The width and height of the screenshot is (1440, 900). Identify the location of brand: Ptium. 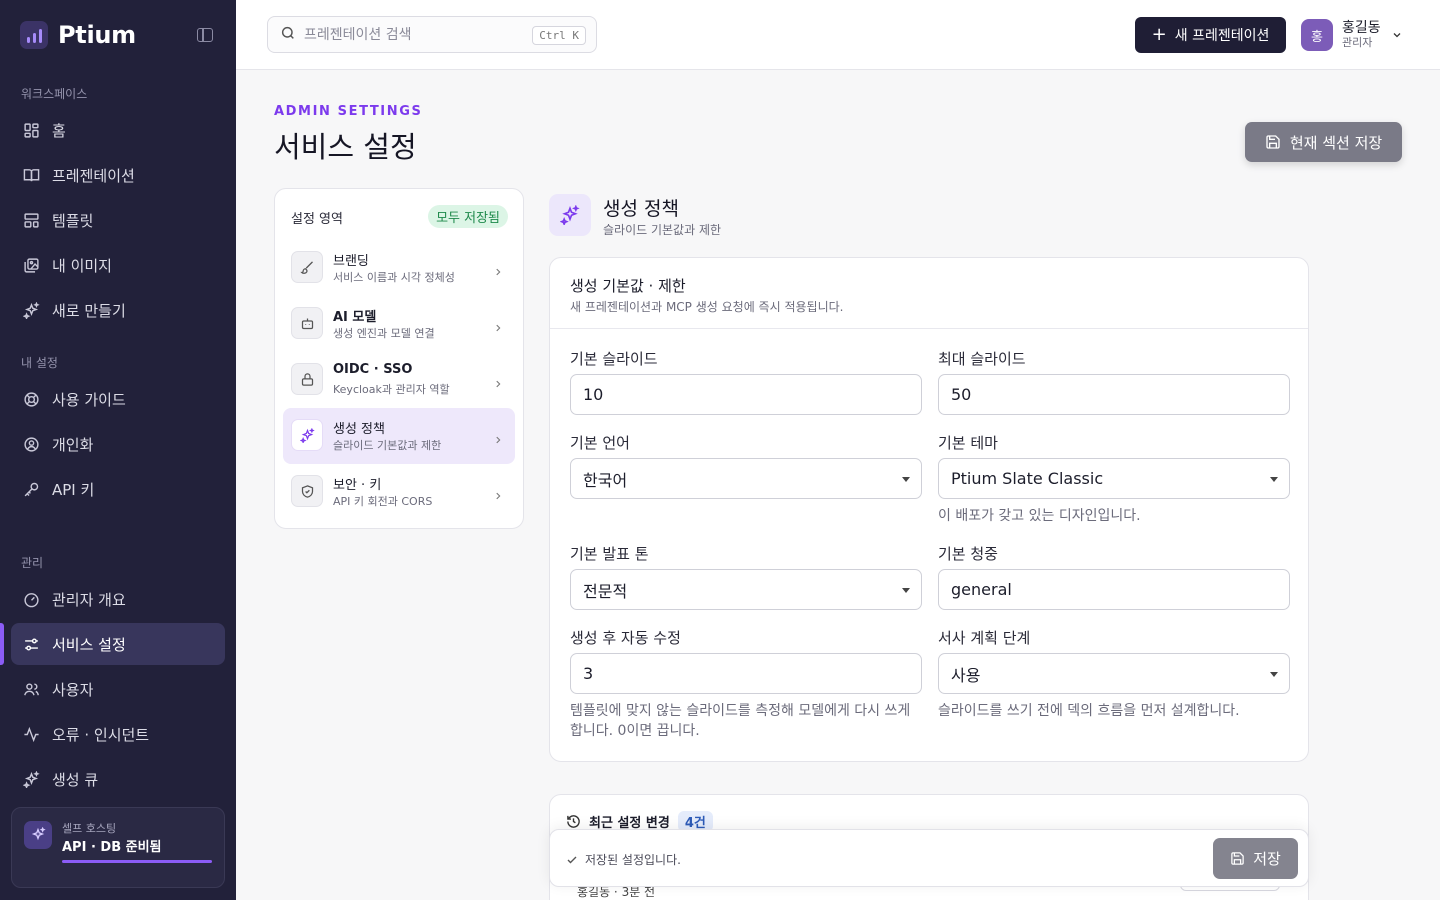
(78, 35).